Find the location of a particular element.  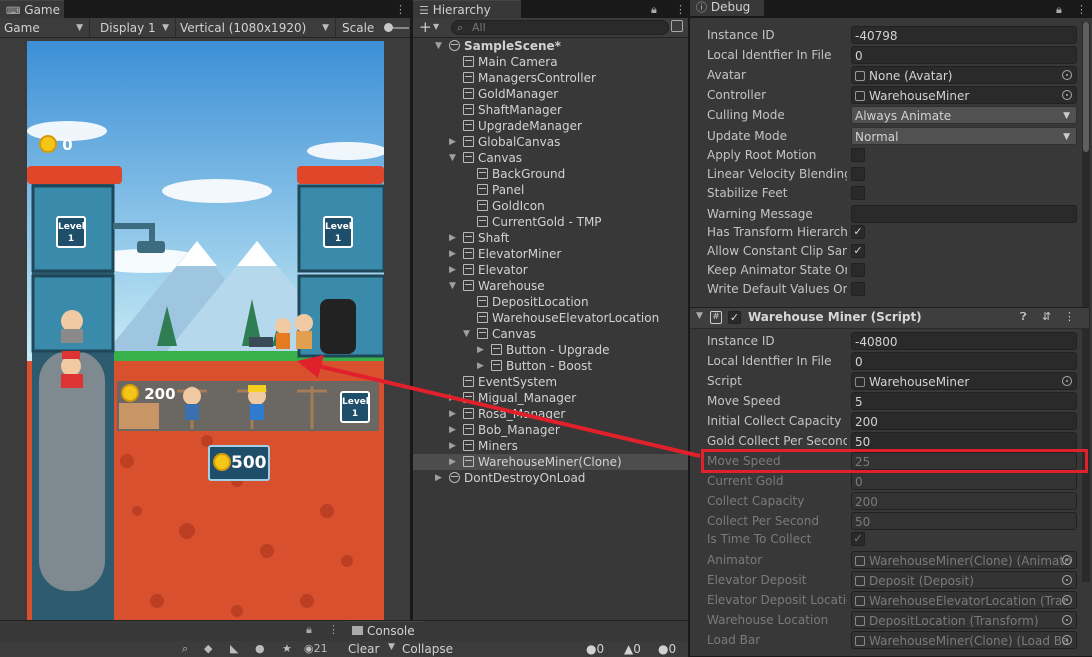

component-enabled-checkbox: ✓ is located at coordinates (734, 317).